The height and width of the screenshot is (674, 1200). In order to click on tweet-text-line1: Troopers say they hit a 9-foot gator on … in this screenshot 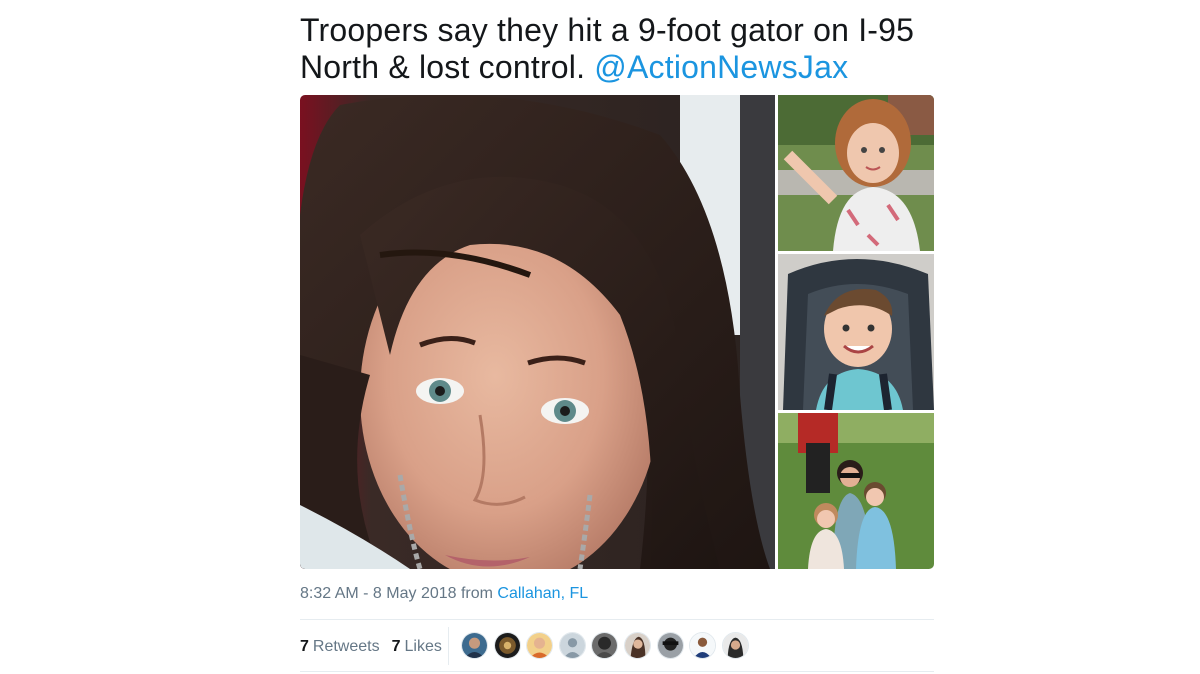, I will do `click(607, 30)`.